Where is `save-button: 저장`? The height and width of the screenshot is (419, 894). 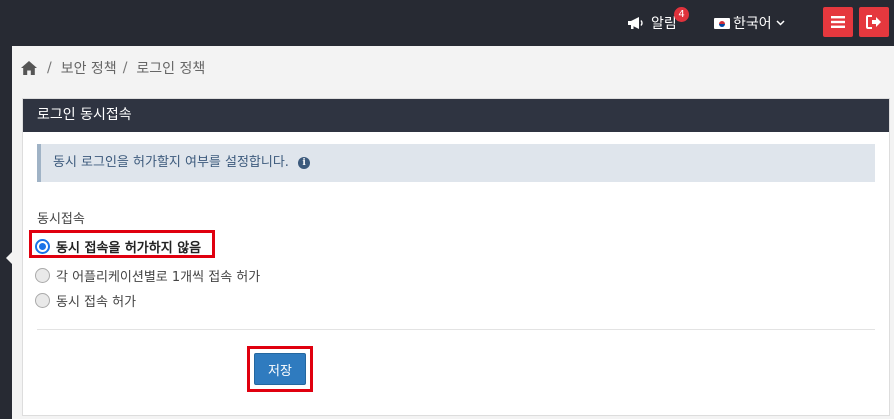
save-button: 저장 is located at coordinates (280, 369).